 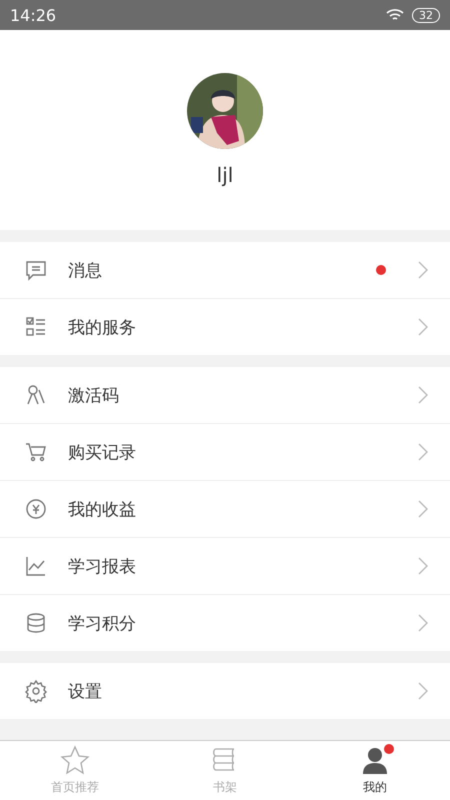 I want to click on menu-item: 学习积分, so click(x=225, y=622).